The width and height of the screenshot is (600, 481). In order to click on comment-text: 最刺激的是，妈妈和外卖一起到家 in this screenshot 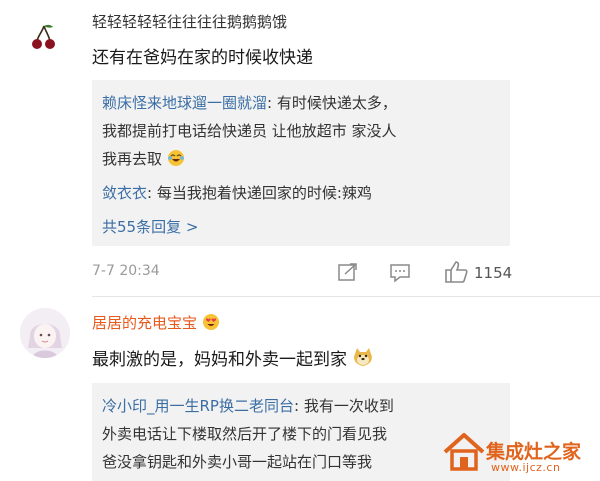, I will do `click(233, 357)`.